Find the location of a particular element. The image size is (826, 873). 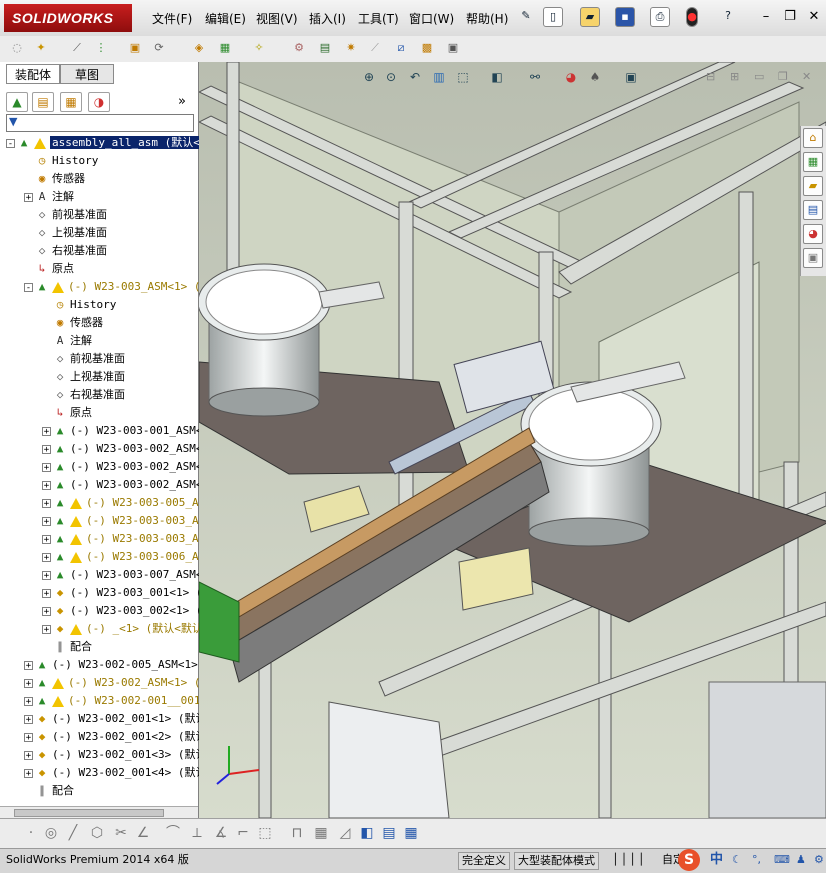

linear-pattern-icon: ⋮ is located at coordinates (101, 48).